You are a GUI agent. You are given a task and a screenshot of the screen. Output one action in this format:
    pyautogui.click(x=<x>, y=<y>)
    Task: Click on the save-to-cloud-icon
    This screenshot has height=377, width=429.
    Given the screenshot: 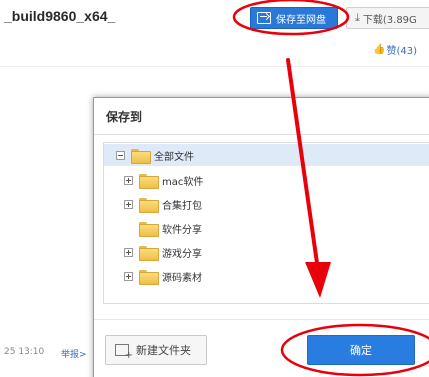 What is the action you would take?
    pyautogui.click(x=264, y=18)
    